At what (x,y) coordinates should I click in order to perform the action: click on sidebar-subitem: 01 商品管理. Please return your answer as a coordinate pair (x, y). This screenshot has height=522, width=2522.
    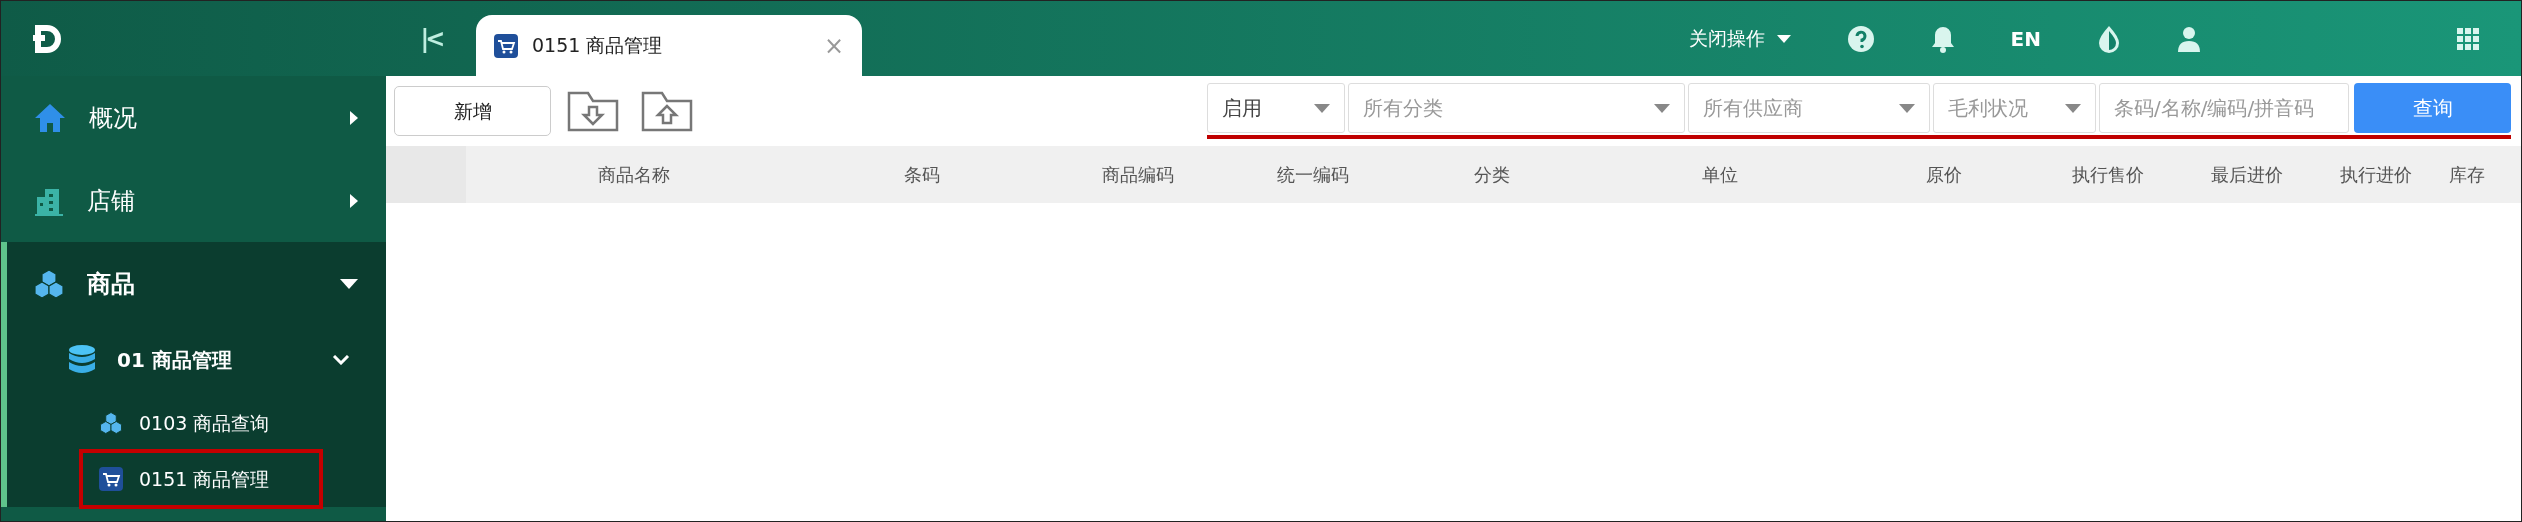
    Looking at the image, I should click on (196, 360).